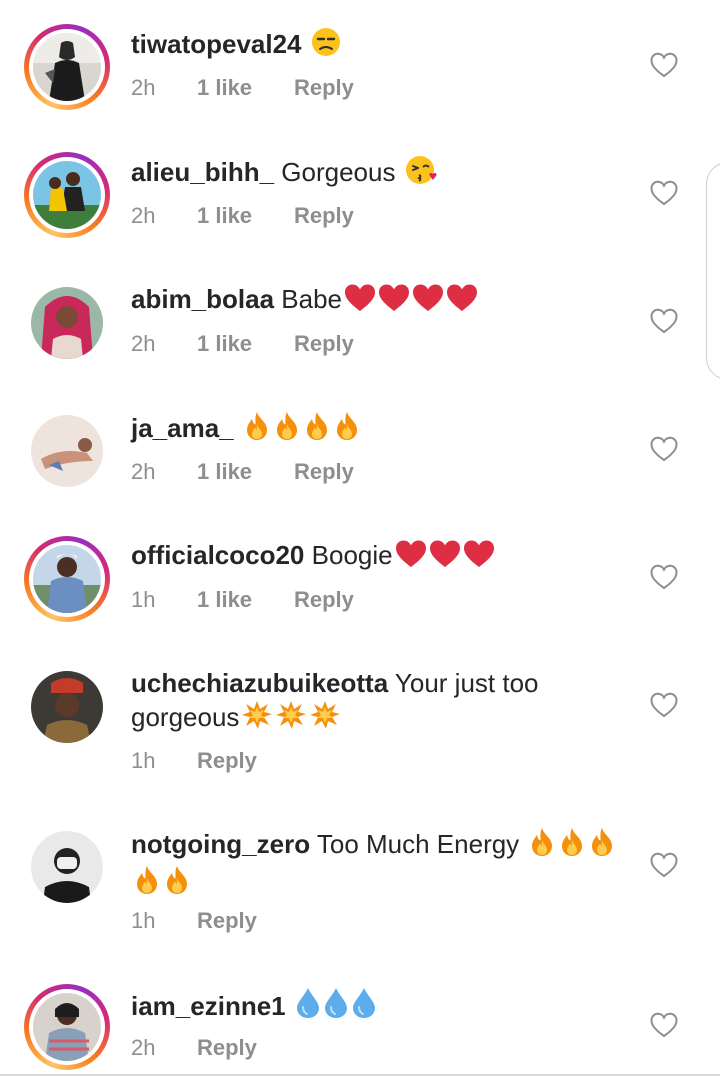  I want to click on comment-username: officialcoco20, so click(217, 555).